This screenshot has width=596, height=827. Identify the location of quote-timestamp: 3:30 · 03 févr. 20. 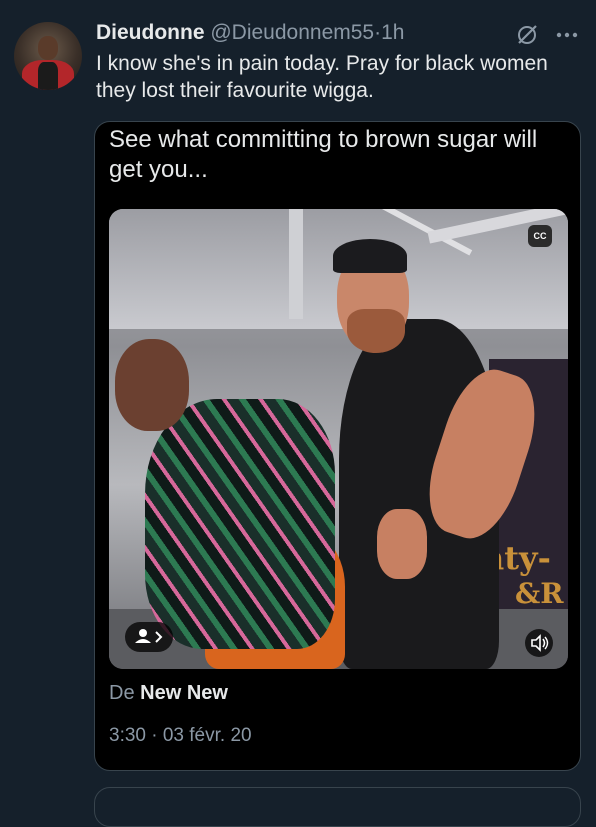
(180, 735).